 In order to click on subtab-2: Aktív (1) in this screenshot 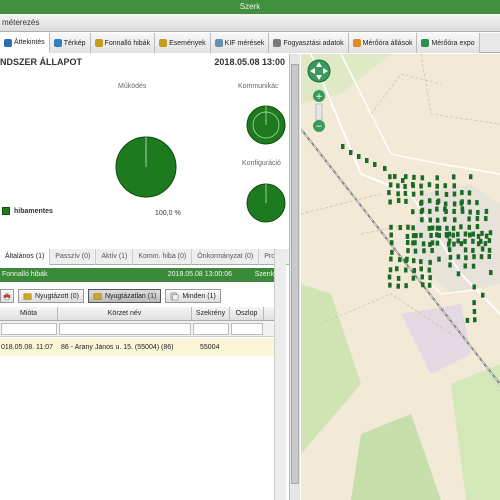, I will do `click(115, 257)`.